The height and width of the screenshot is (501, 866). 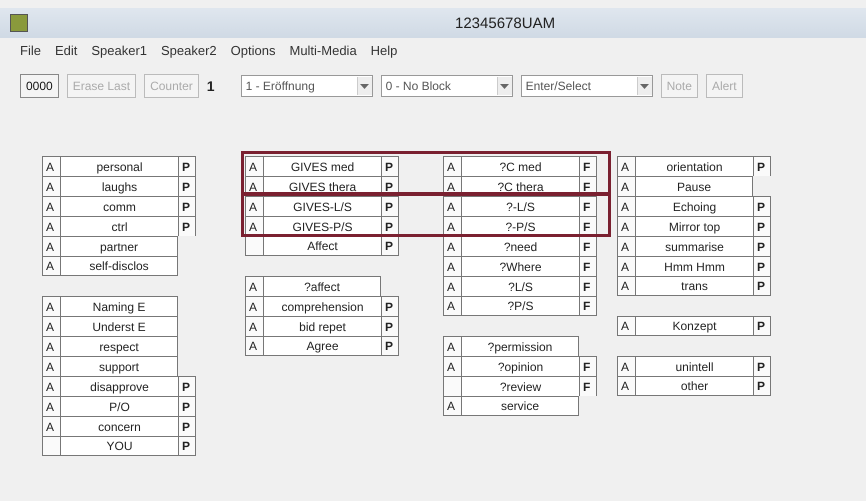 I want to click on app-icon, so click(x=19, y=23).